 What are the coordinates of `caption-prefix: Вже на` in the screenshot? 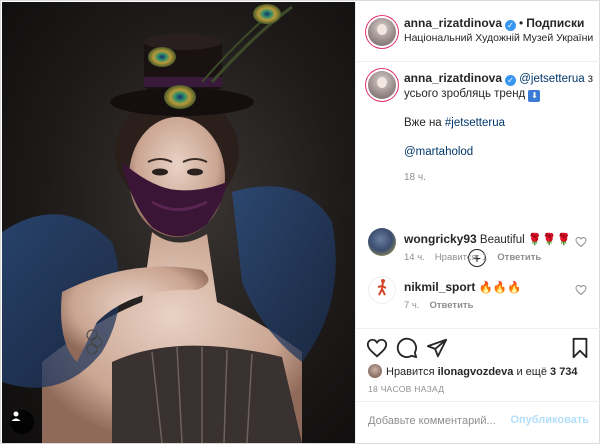 It's located at (424, 123).